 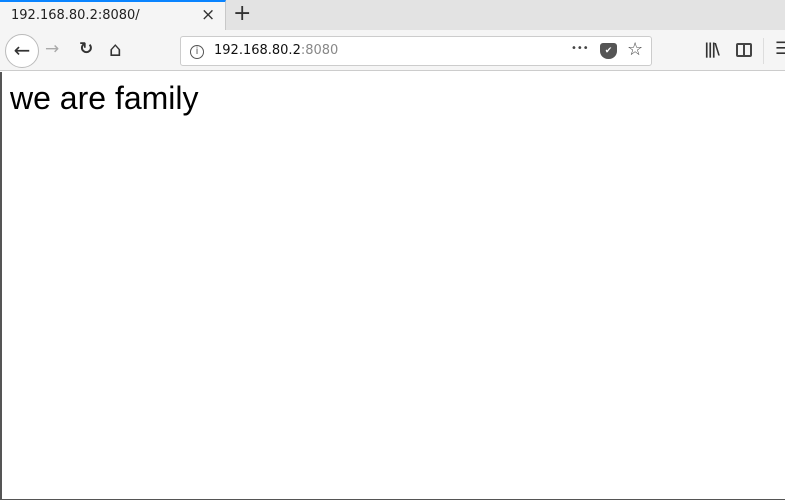 What do you see at coordinates (86, 49) in the screenshot?
I see `reload-button: ↻` at bounding box center [86, 49].